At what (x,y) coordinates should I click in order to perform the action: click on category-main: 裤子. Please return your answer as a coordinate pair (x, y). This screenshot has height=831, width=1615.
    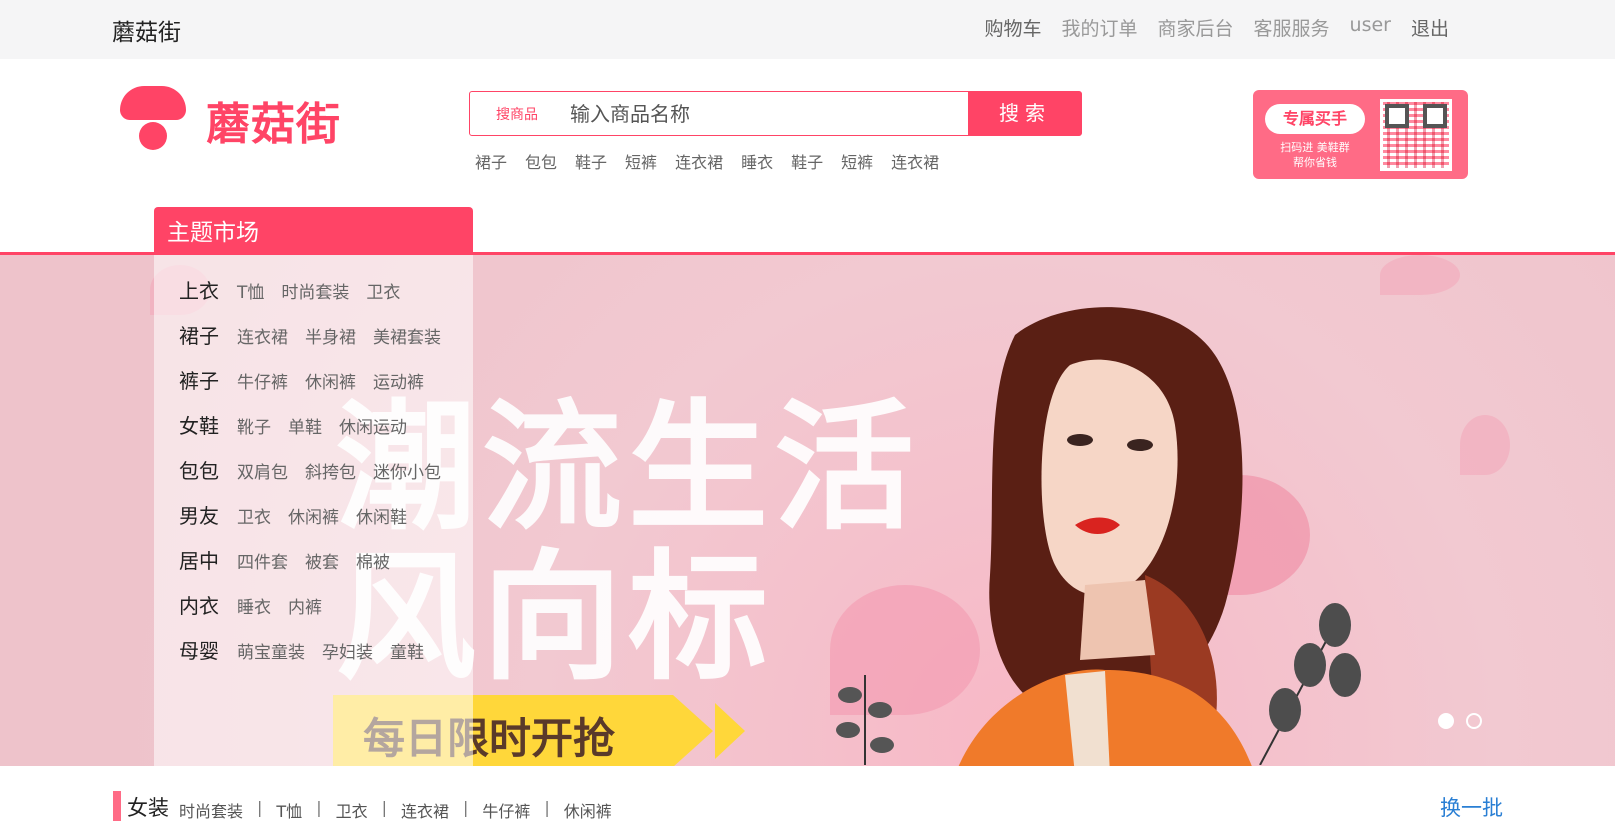
    Looking at the image, I should click on (199, 379).